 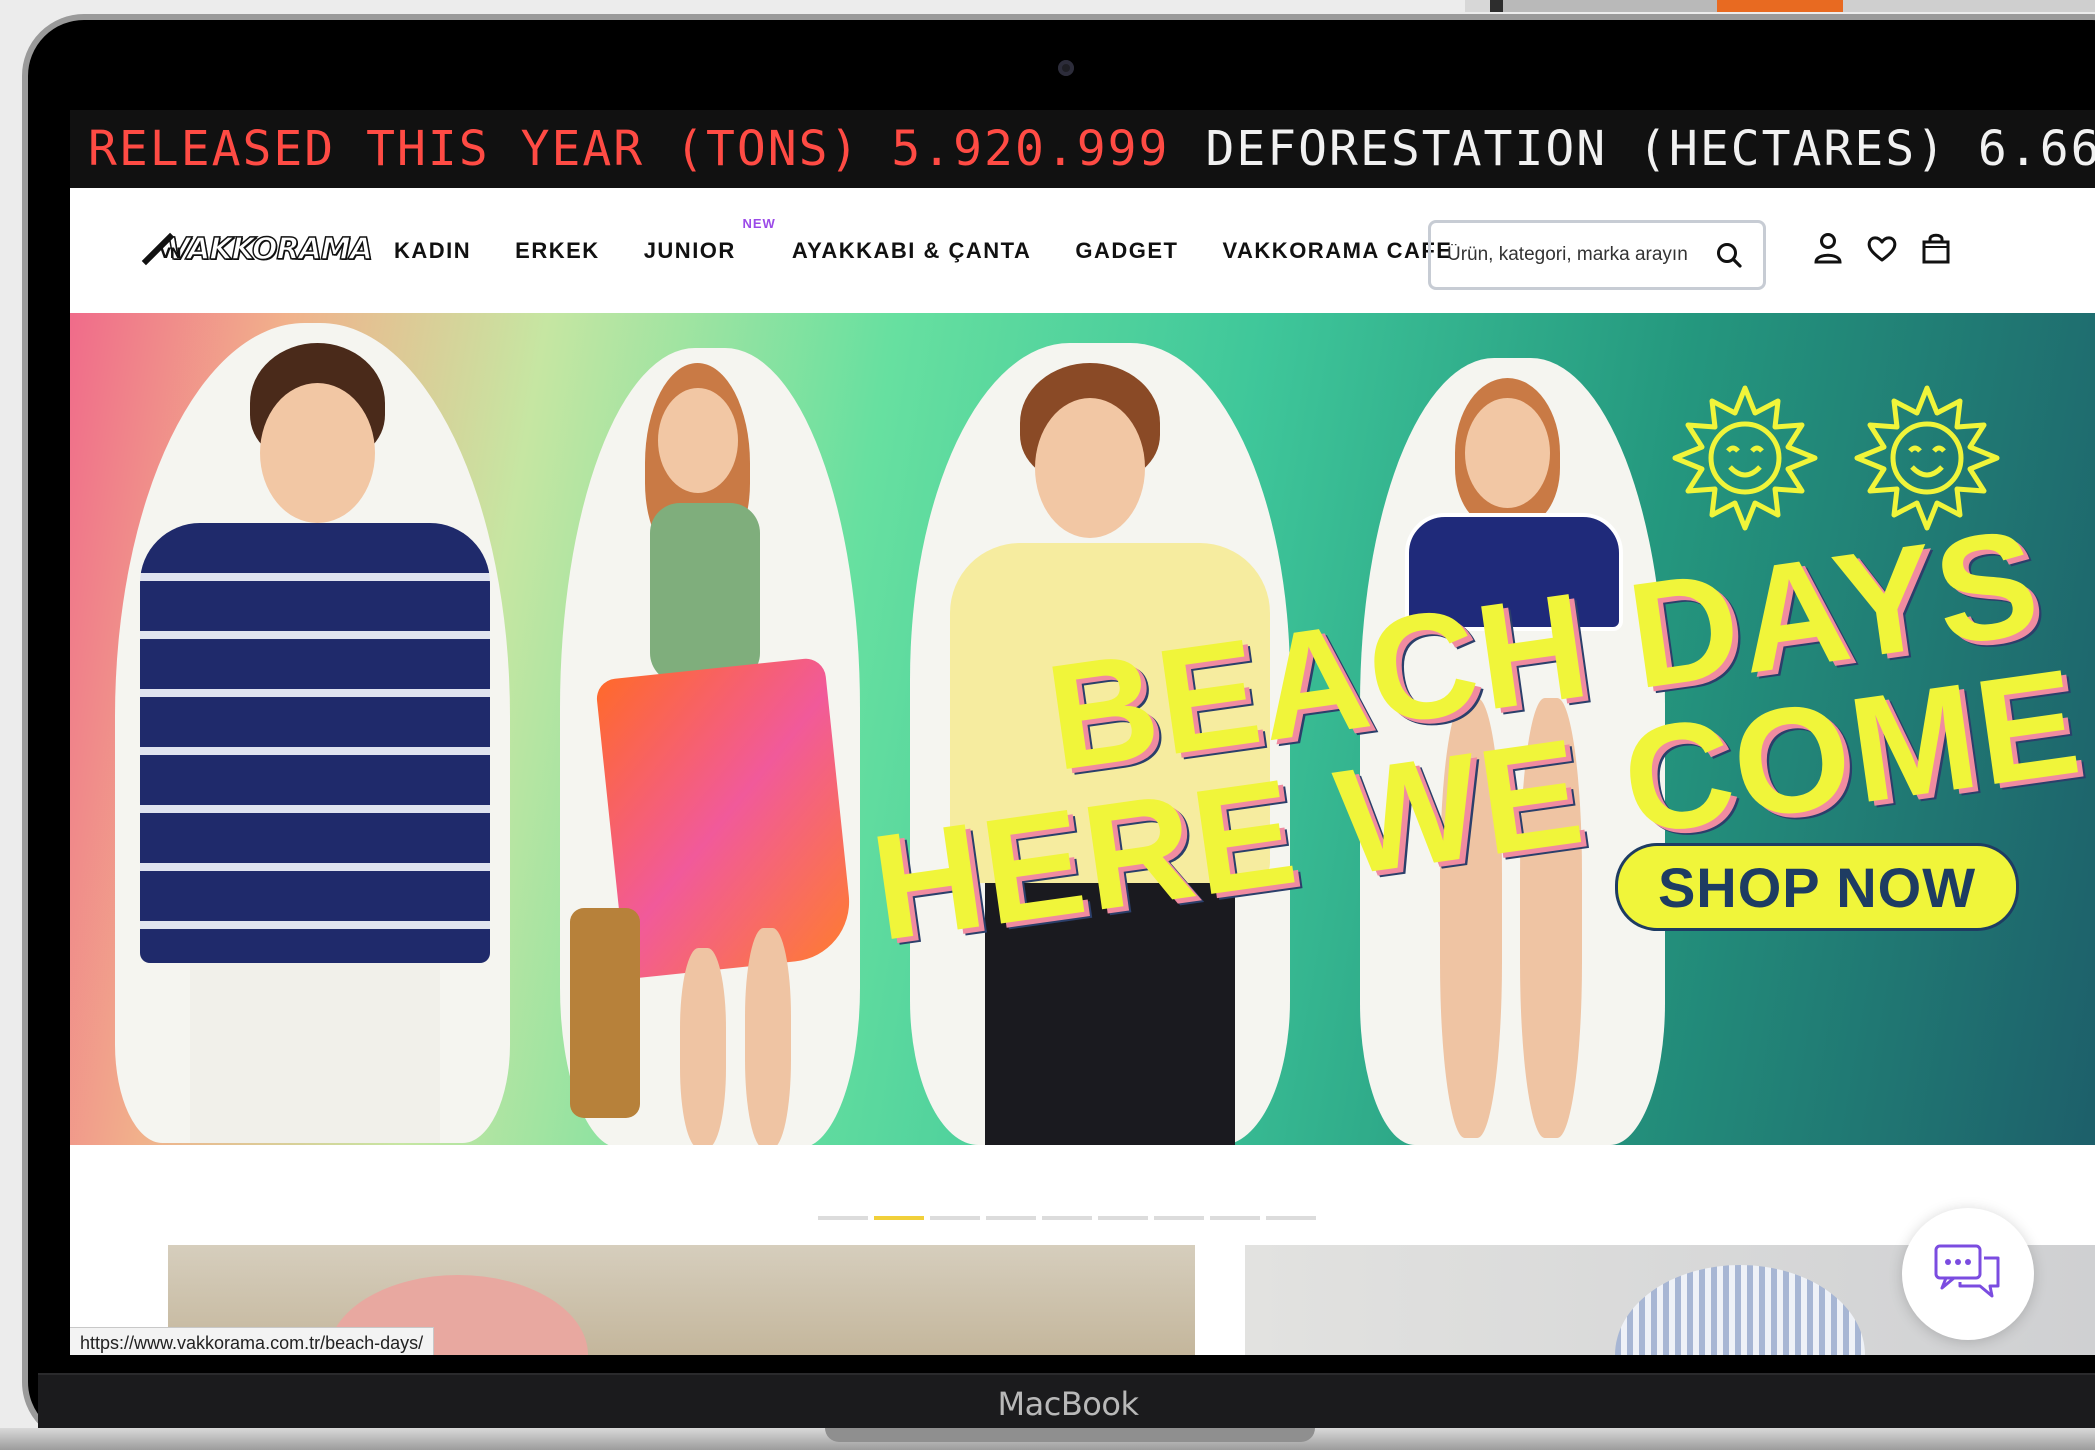 I want to click on chat-button, so click(x=1968, y=1274).